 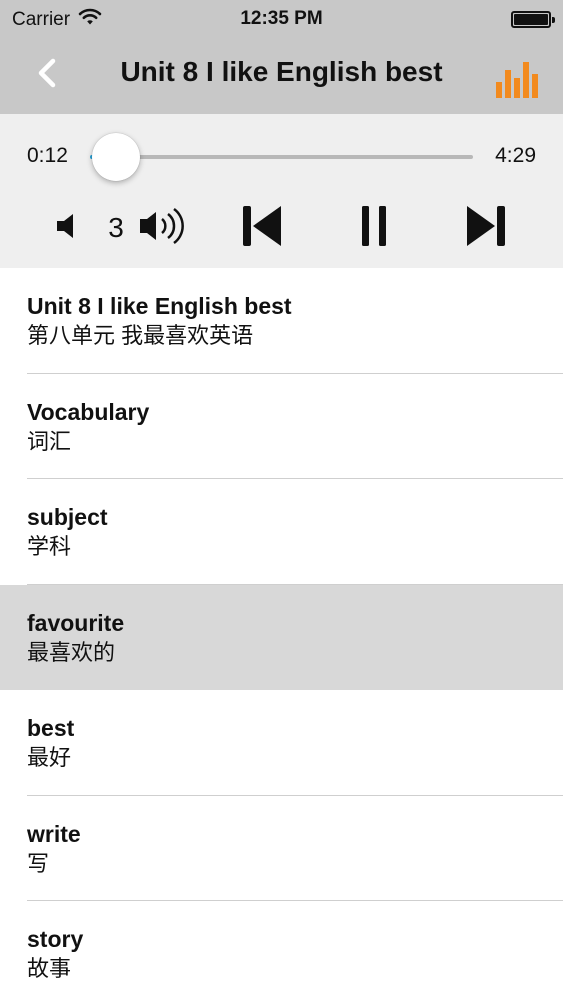 What do you see at coordinates (281, 848) in the screenshot?
I see `list-item: write 写` at bounding box center [281, 848].